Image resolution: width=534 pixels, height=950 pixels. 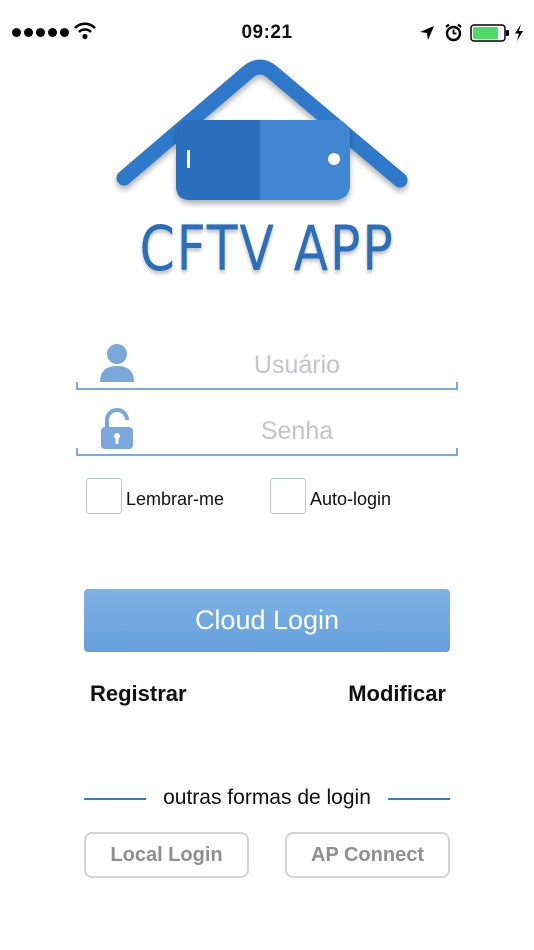 I want to click on local-login-button: Local Login, so click(x=166, y=855).